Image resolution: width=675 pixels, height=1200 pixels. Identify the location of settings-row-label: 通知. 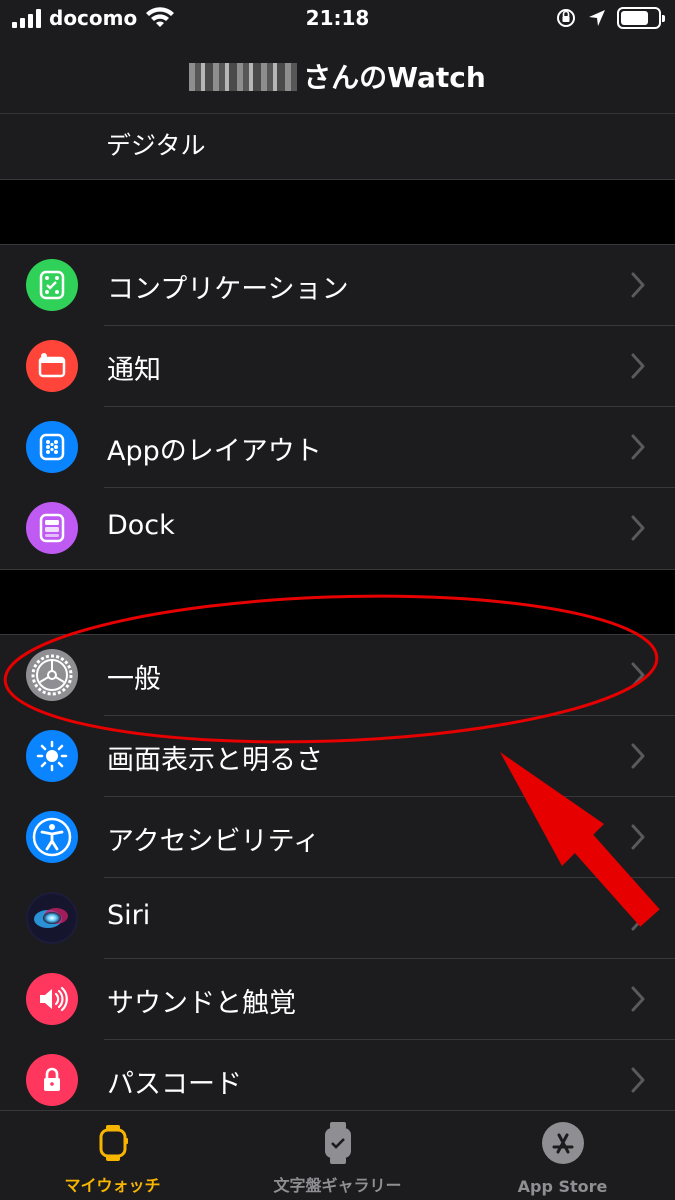
(134, 370).